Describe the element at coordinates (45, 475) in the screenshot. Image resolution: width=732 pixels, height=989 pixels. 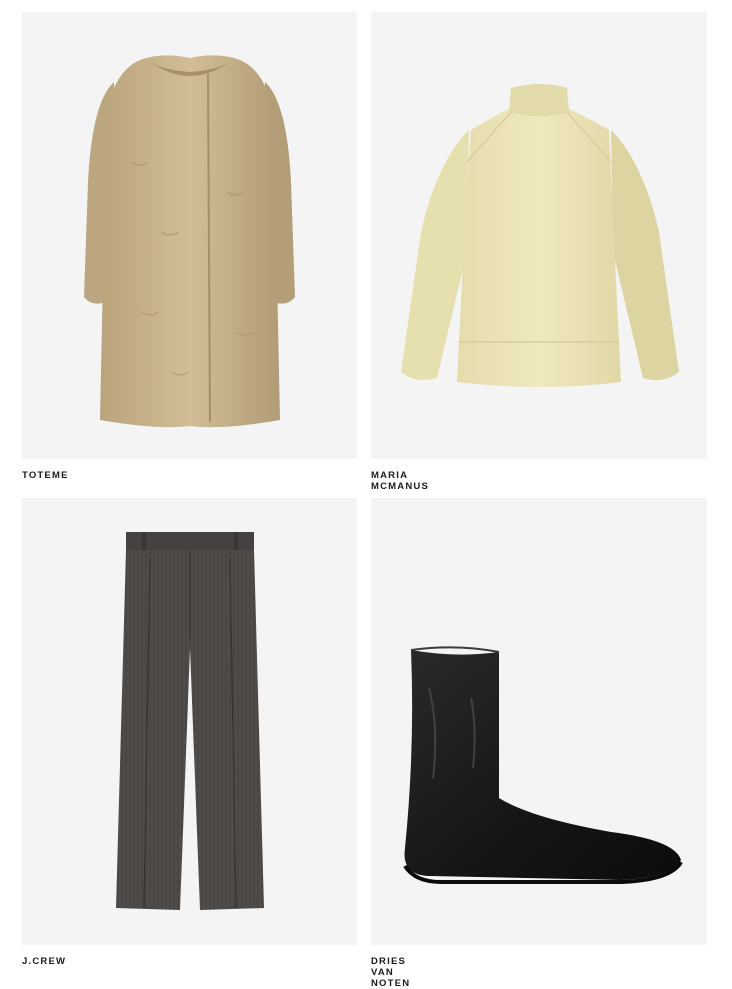
I see `product-brand-label: TOTEME` at that location.